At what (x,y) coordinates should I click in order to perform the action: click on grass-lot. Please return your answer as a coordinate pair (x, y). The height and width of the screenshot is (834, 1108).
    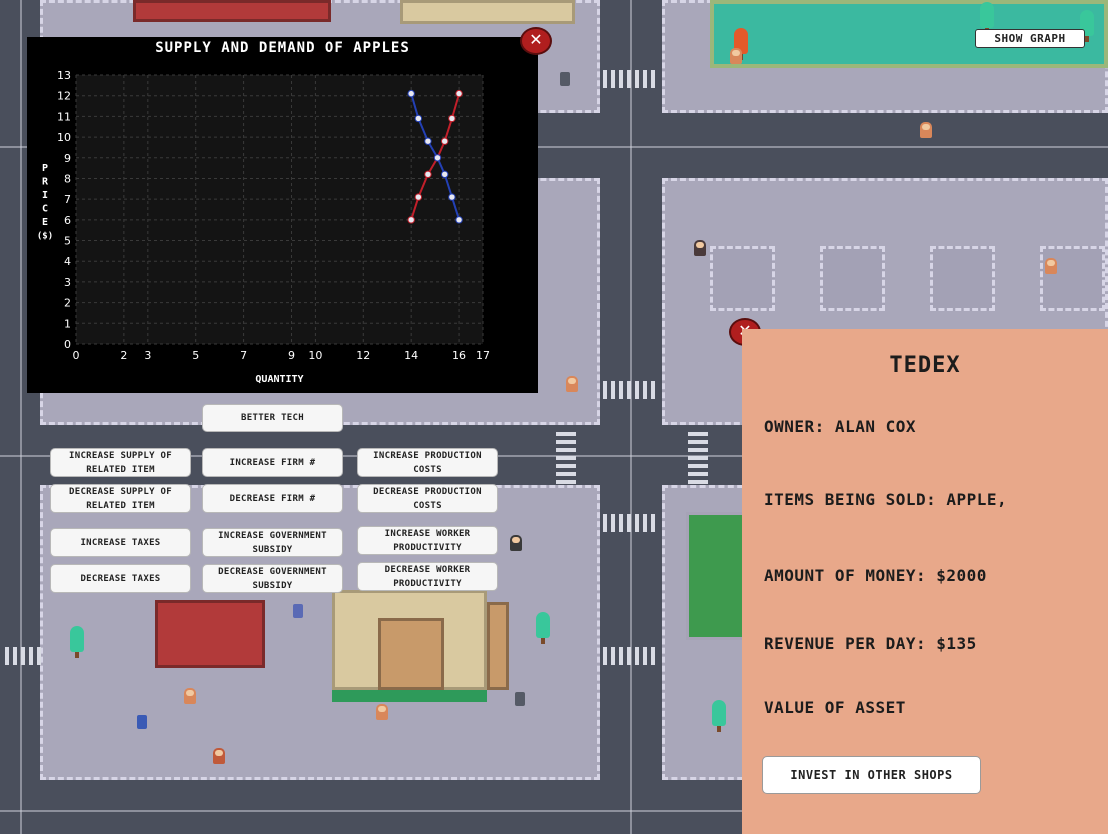
    Looking at the image, I should click on (716, 576).